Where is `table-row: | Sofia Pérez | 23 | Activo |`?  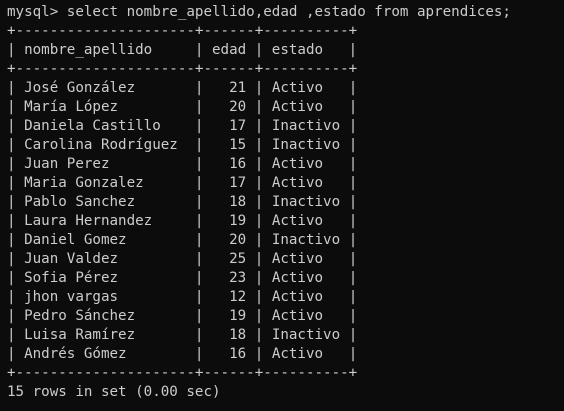 table-row: | Sofia Pérez | 23 | Activo | is located at coordinates (182, 278).